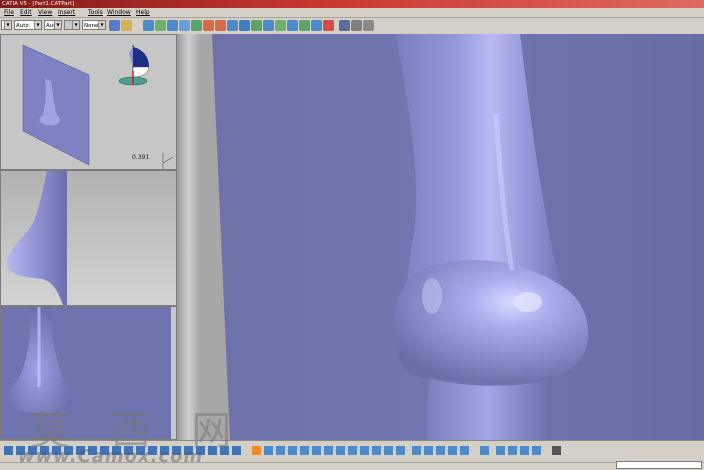 Image resolution: width=704 pixels, height=470 pixels. Describe the element at coordinates (53, 25) in the screenshot. I see `linetype-combo: Aut ▼` at that location.